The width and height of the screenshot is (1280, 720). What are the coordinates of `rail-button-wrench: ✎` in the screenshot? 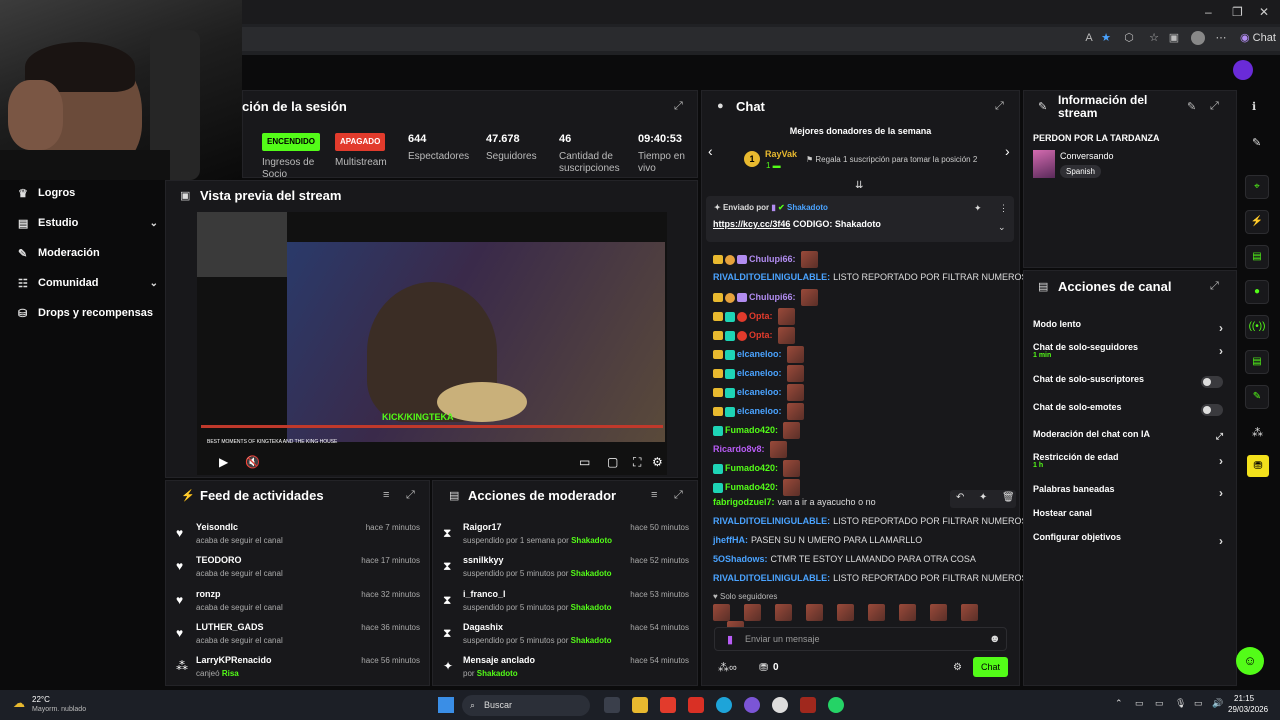 It's located at (1257, 397).